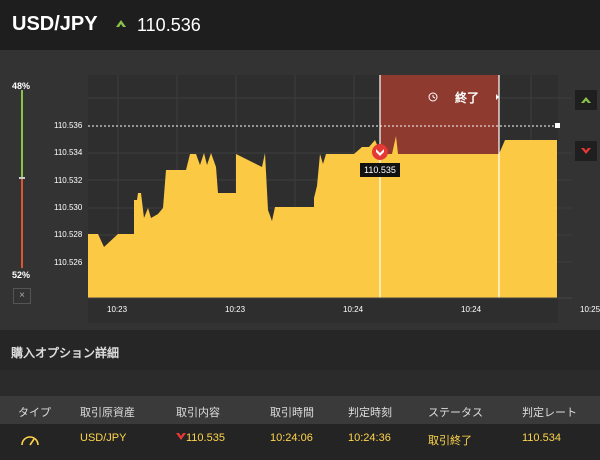 This screenshot has width=600, height=460. What do you see at coordinates (439, 114) in the screenshot?
I see `expired-zone` at bounding box center [439, 114].